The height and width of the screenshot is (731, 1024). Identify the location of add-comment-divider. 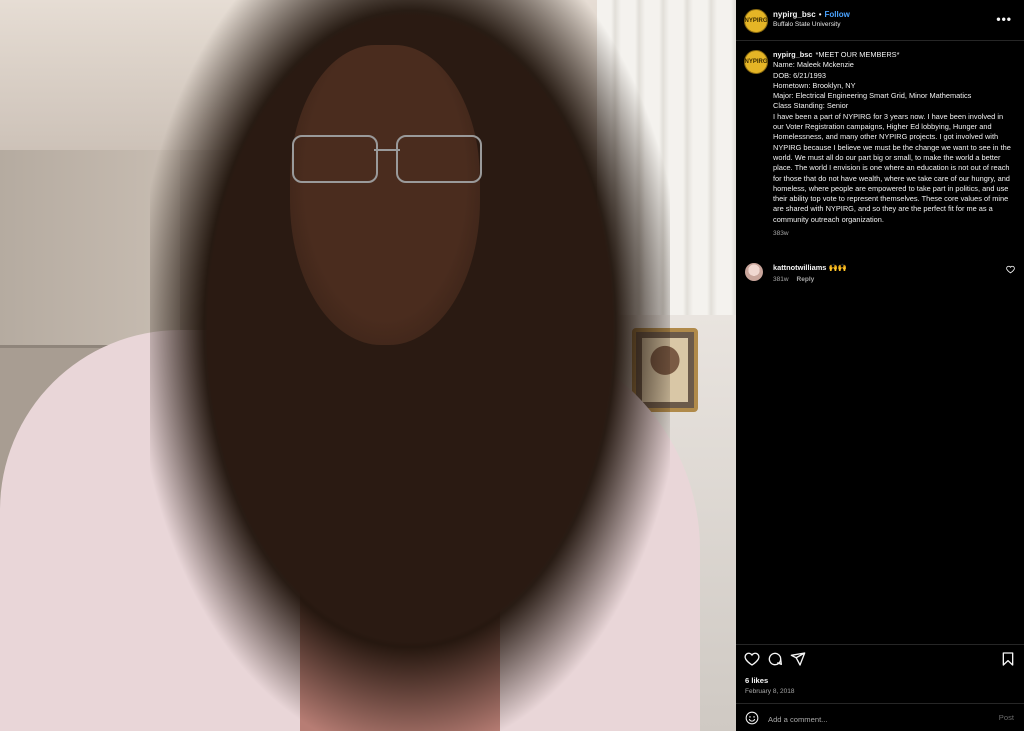
(880, 703).